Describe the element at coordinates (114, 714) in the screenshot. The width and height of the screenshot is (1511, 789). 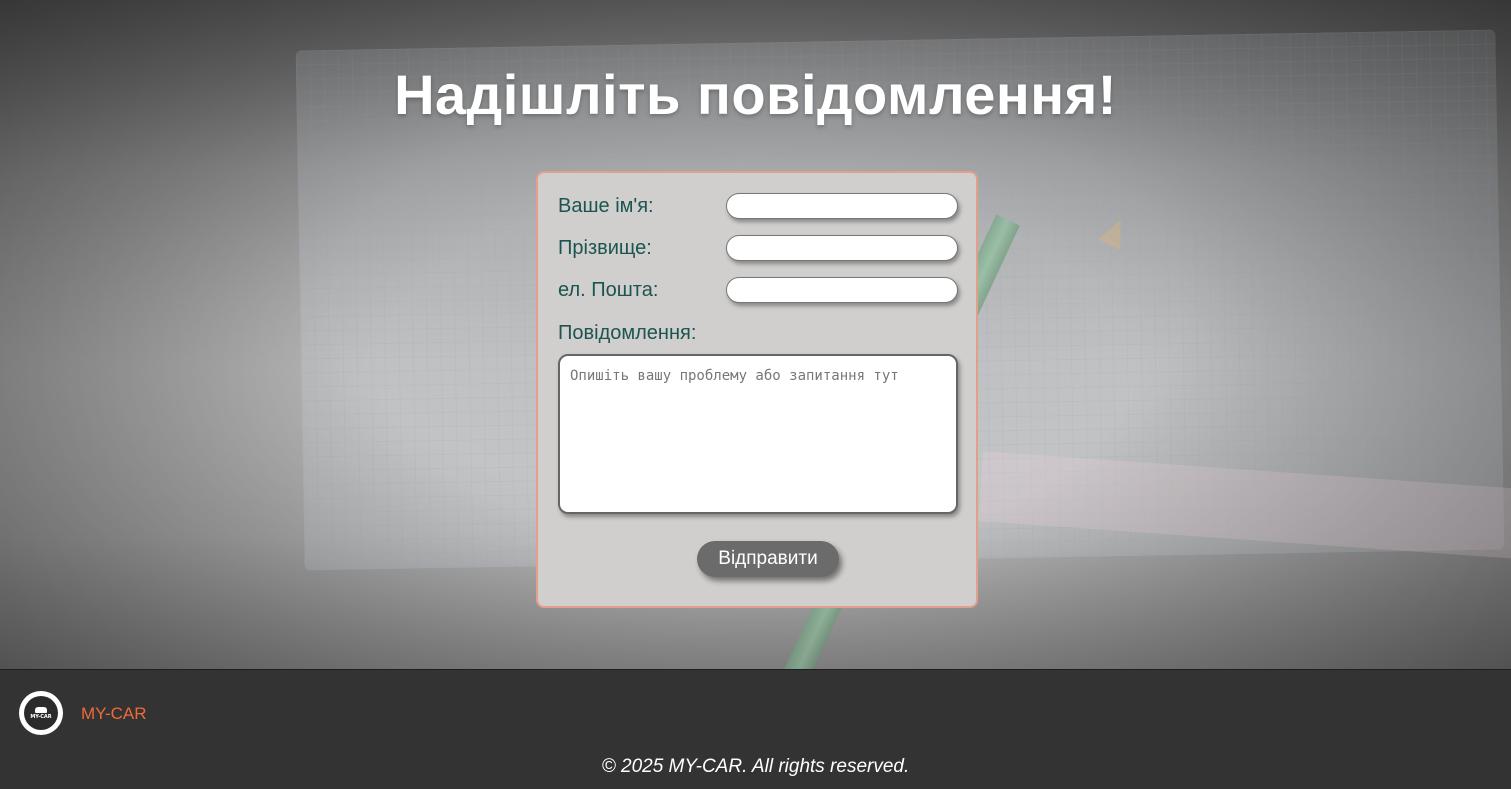
I see `brand-link: MY-CAR` at that location.